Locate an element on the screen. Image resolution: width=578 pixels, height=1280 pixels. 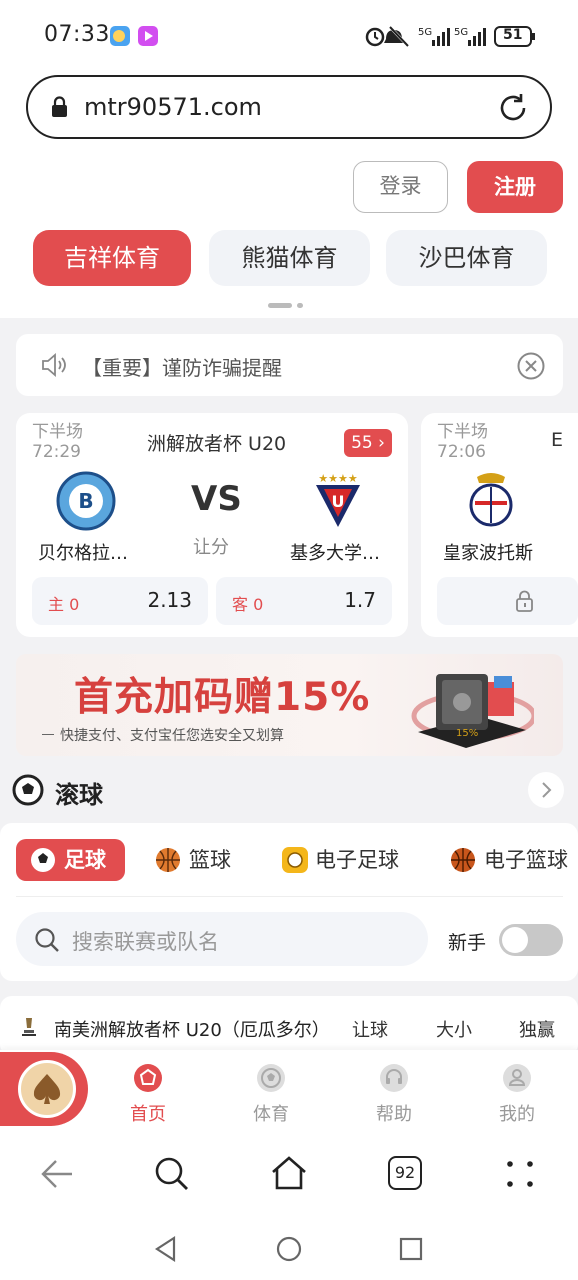
avatar is located at coordinates (47, 1089).